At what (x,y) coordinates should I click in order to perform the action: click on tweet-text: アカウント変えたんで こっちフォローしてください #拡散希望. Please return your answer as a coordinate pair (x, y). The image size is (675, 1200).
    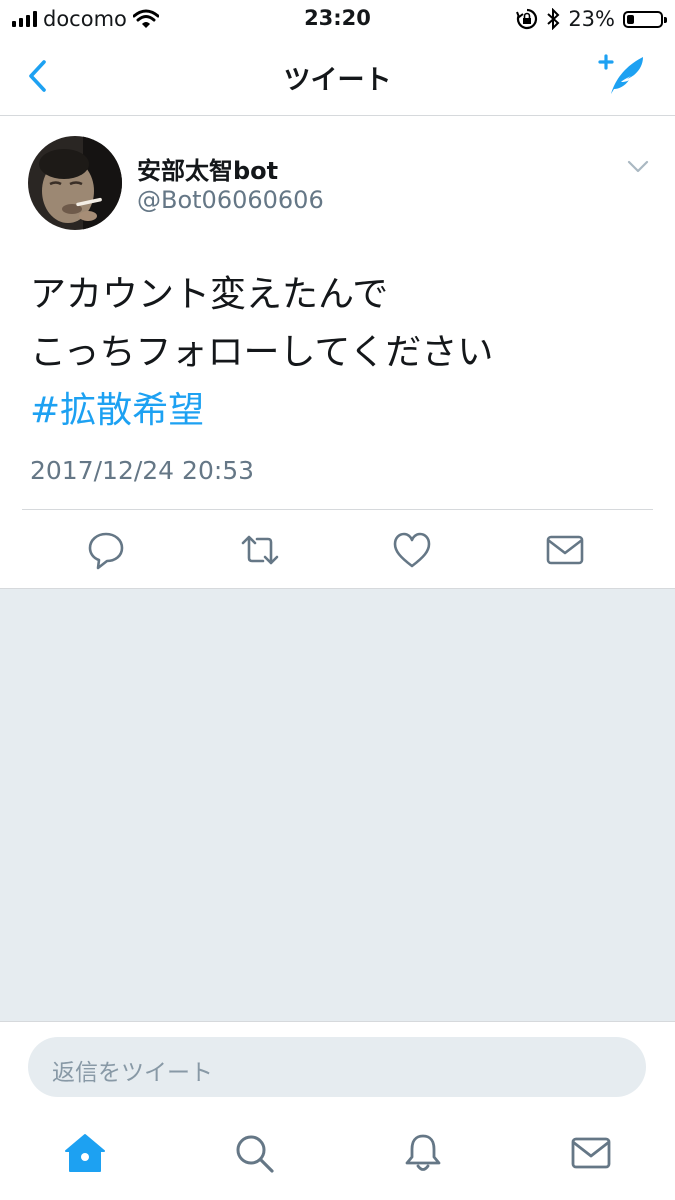
    Looking at the image, I should click on (340, 353).